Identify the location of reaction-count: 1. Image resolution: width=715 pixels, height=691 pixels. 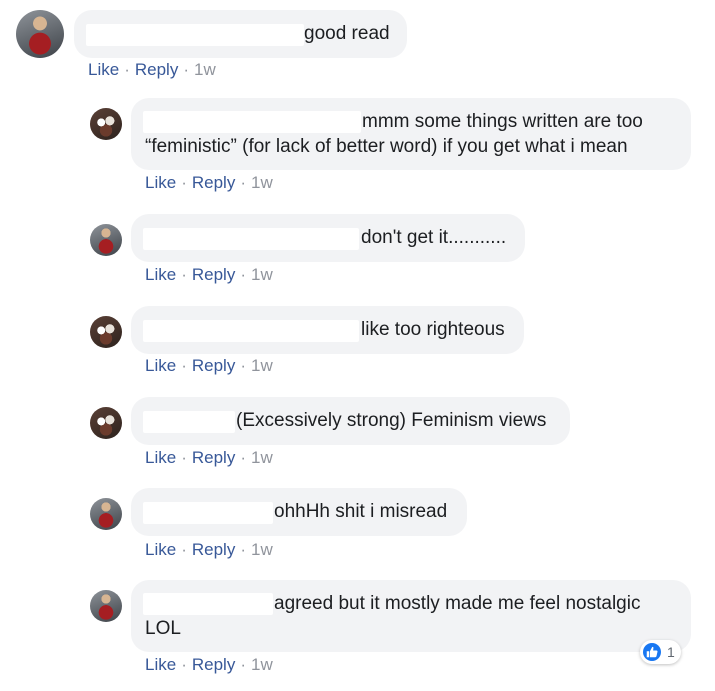
(660, 652).